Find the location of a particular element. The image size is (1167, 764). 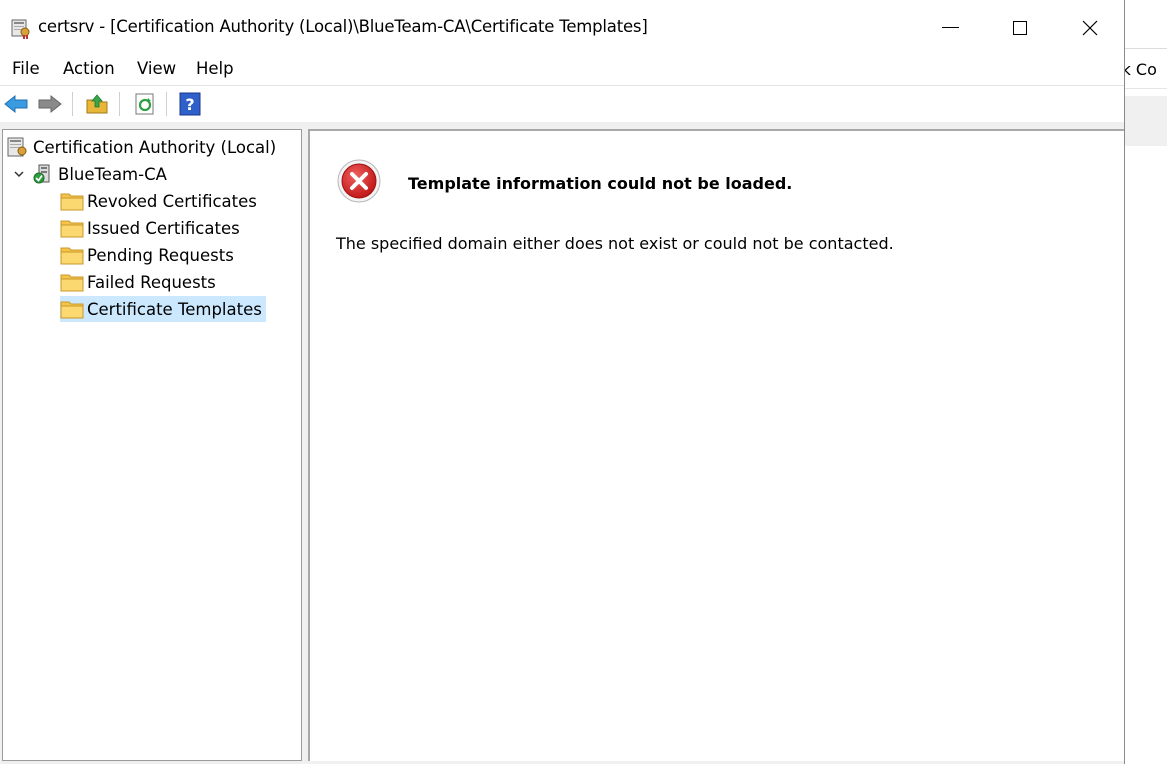

menu-file: File is located at coordinates (26, 68).